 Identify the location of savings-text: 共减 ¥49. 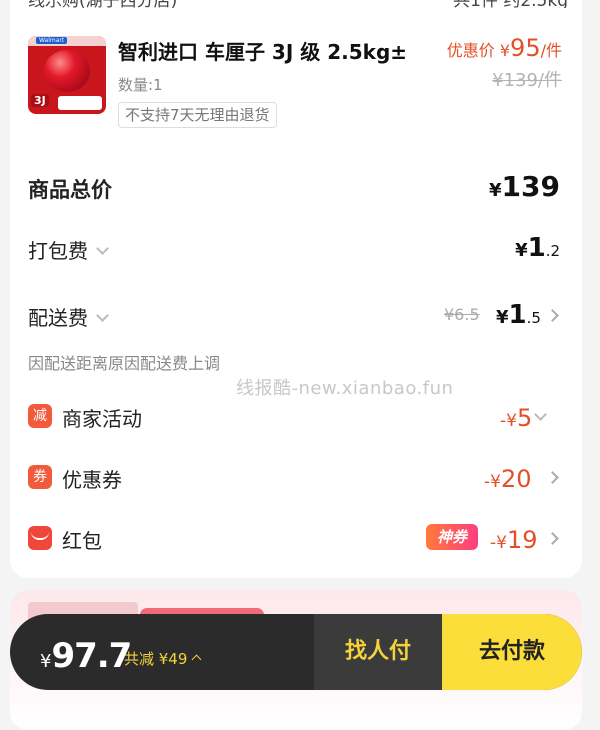
(156, 659).